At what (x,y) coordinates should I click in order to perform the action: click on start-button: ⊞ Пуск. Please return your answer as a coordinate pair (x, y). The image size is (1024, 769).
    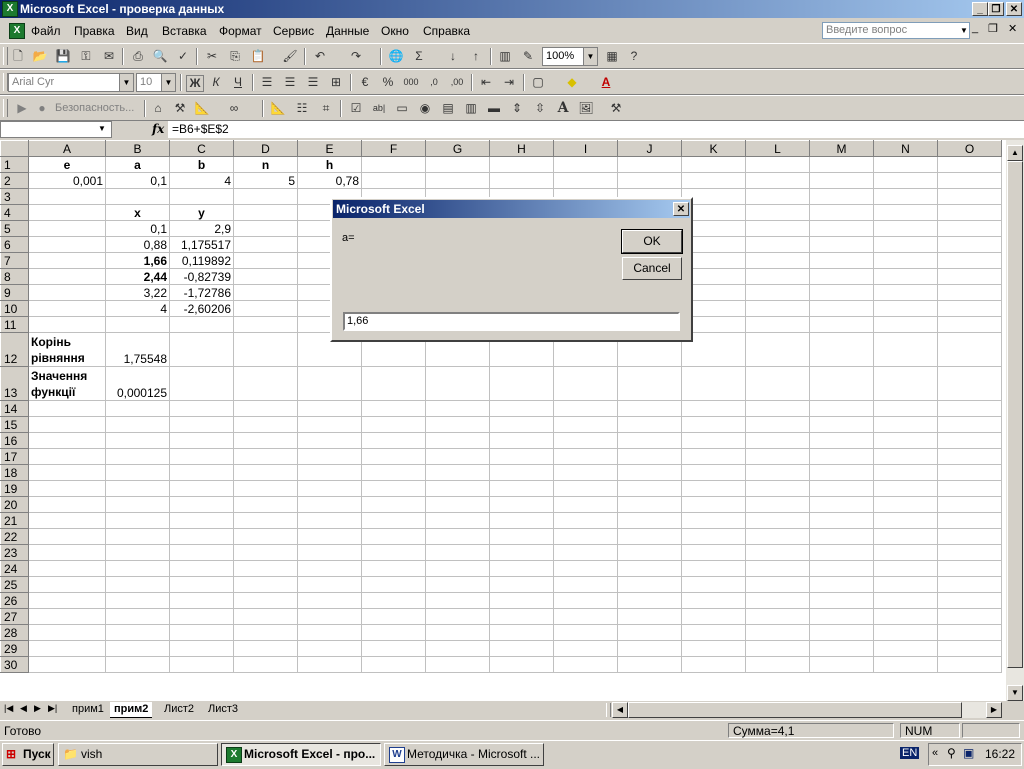
    Looking at the image, I should click on (28, 754).